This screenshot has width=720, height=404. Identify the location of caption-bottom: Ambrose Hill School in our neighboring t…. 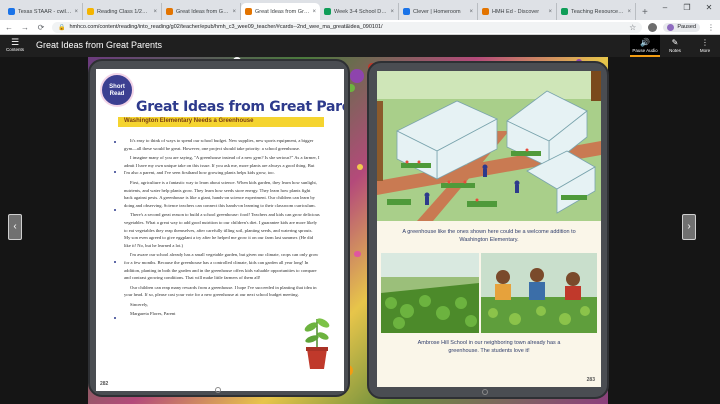
(489, 347).